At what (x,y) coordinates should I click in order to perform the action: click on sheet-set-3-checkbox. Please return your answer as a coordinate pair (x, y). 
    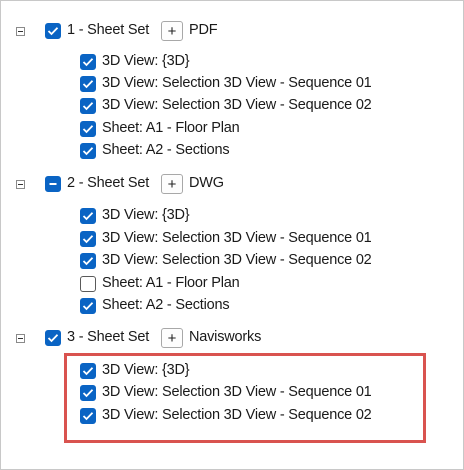
    Looking at the image, I should click on (53, 338).